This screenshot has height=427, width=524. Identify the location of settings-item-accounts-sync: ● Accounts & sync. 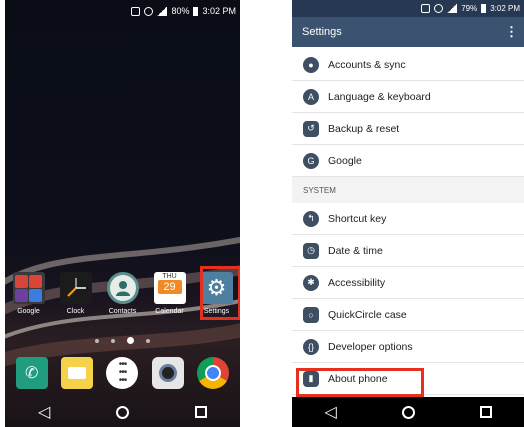
(408, 65).